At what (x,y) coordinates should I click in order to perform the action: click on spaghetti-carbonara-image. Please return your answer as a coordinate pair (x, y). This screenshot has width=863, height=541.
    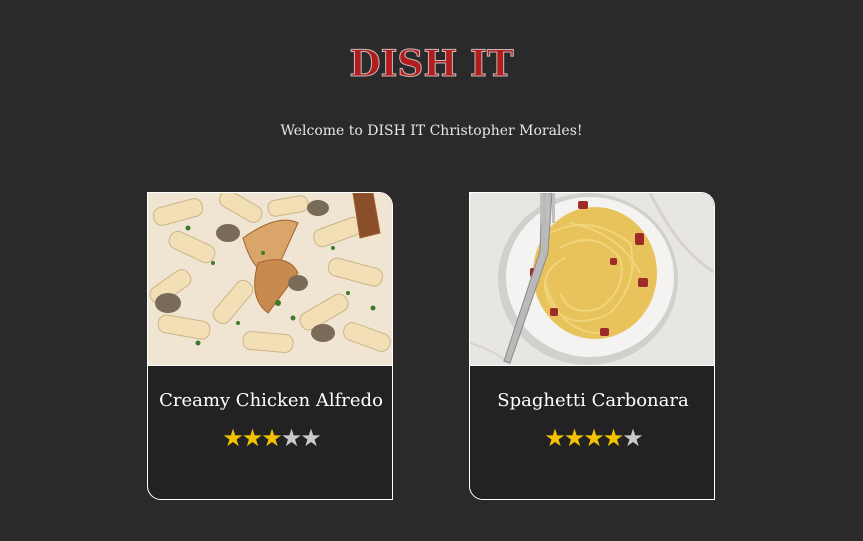
    Looking at the image, I should click on (592, 279).